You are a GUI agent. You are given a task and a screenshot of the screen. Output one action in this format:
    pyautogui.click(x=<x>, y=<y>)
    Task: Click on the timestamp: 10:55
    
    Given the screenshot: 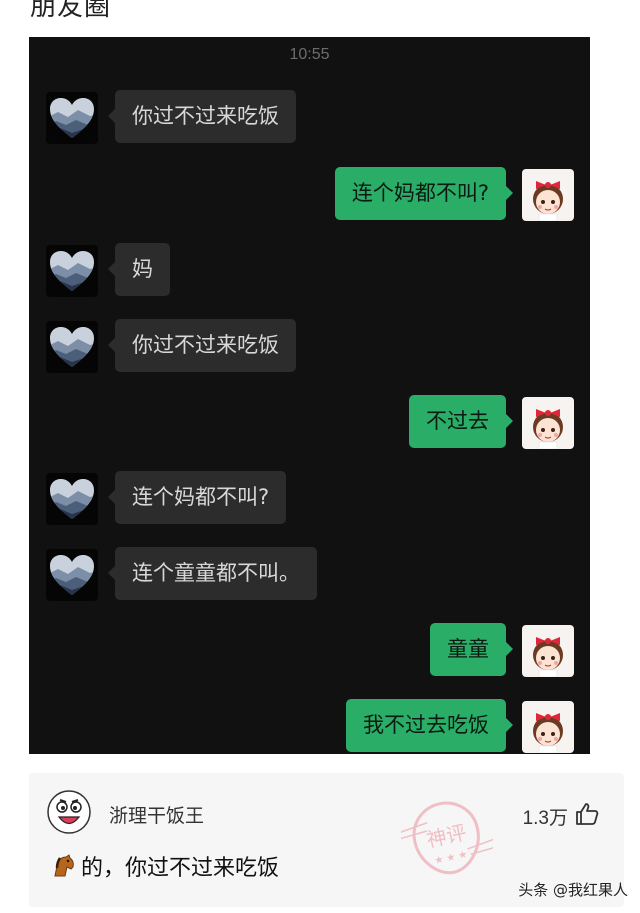 What is the action you would take?
    pyautogui.click(x=309, y=54)
    